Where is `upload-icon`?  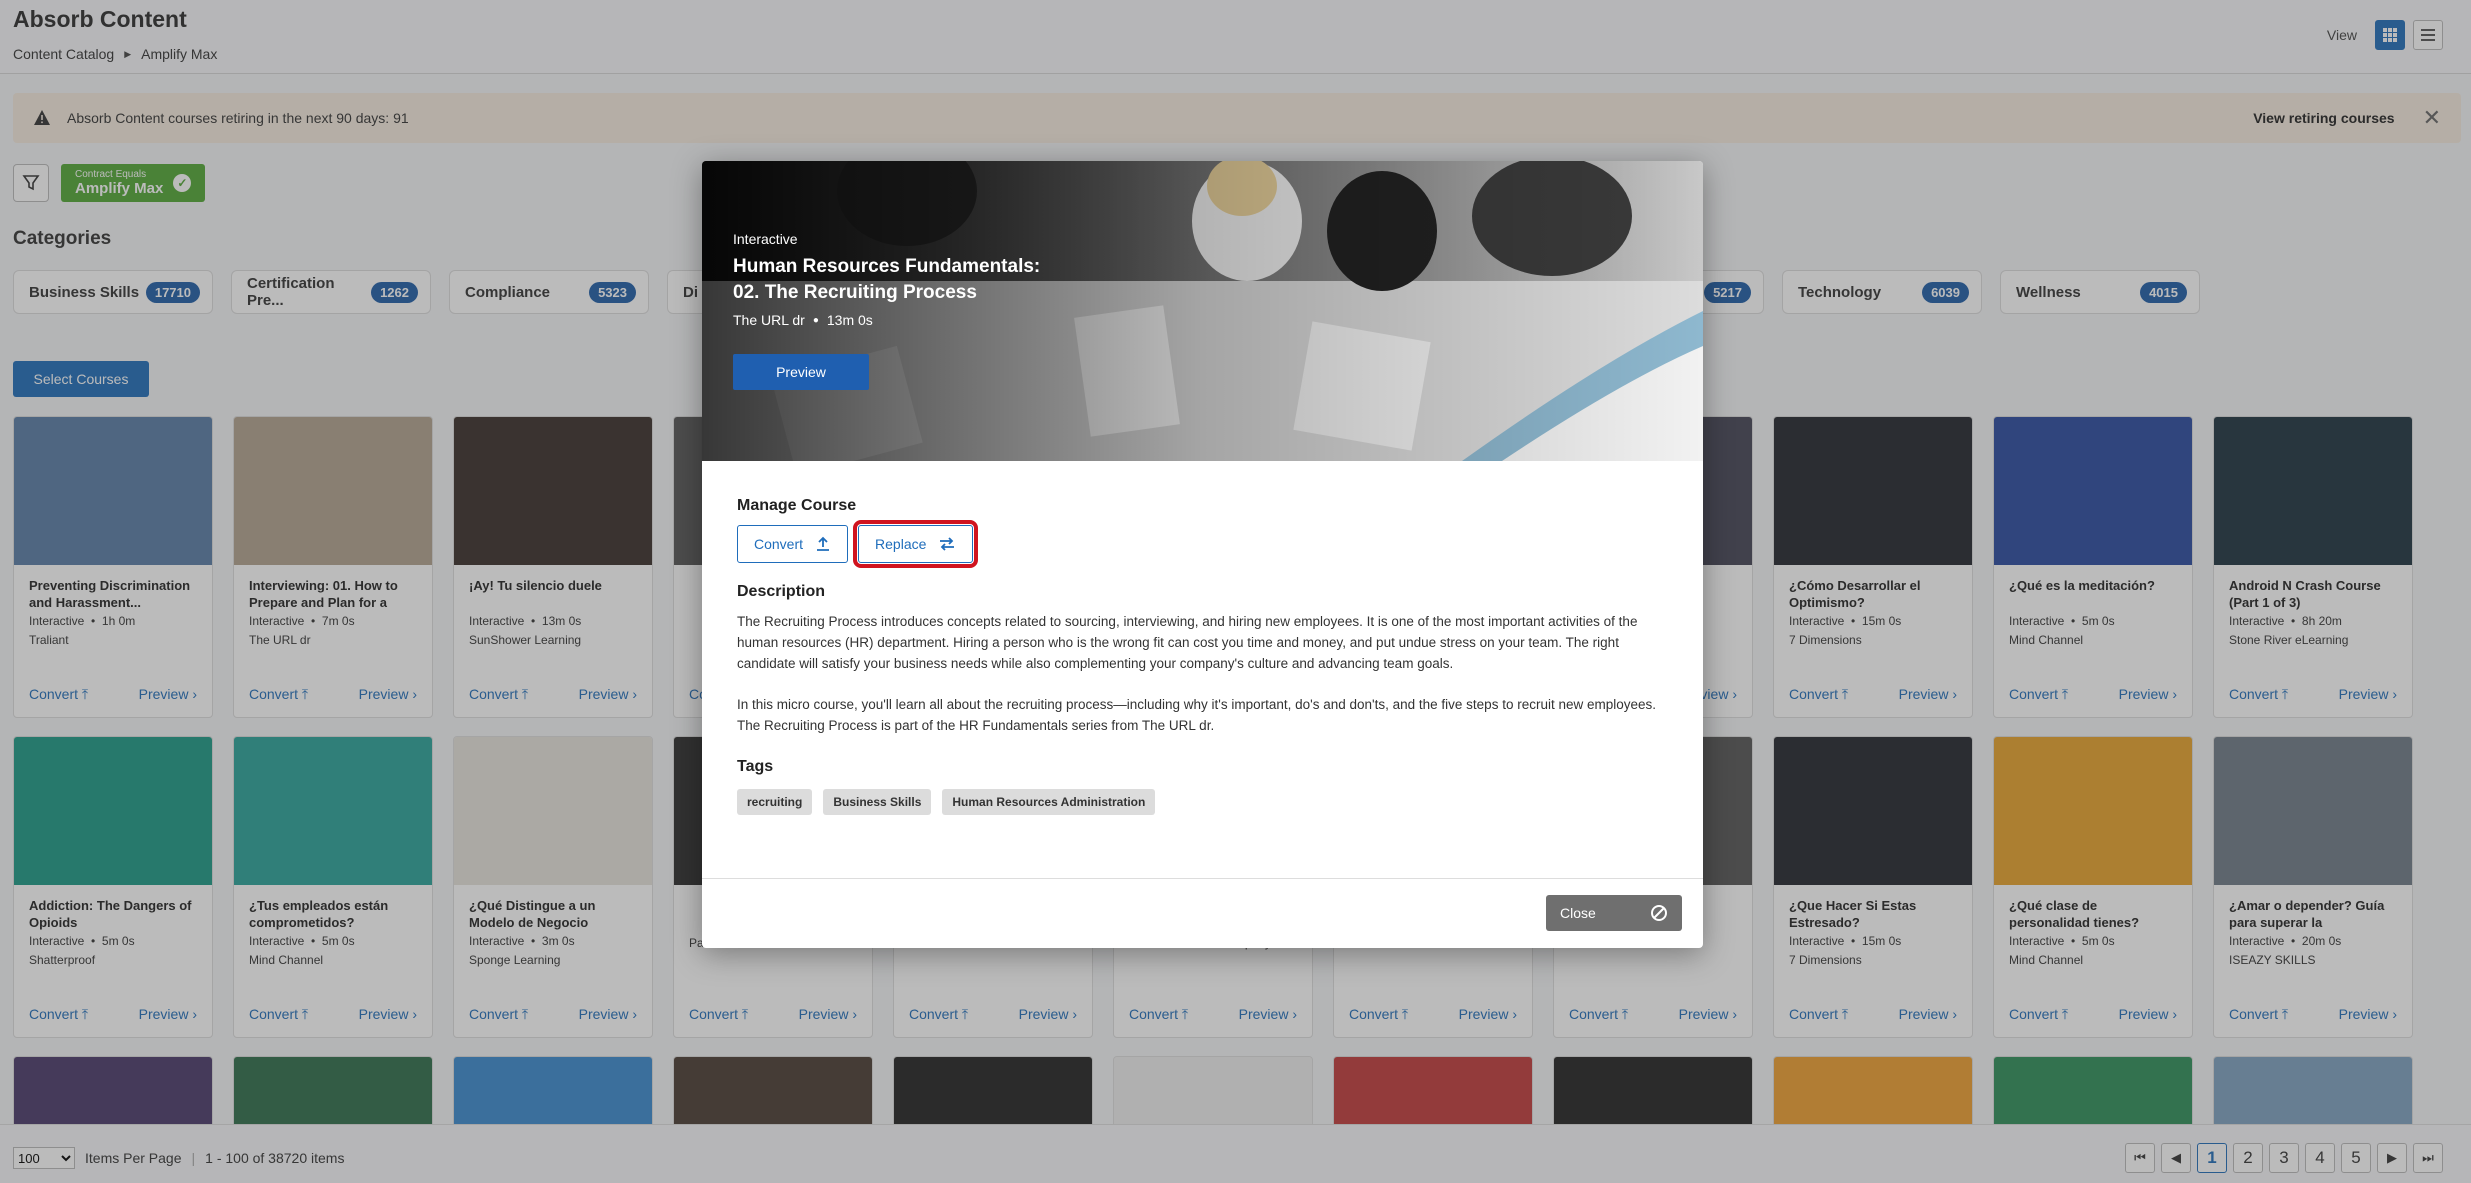
upload-icon is located at coordinates (823, 543).